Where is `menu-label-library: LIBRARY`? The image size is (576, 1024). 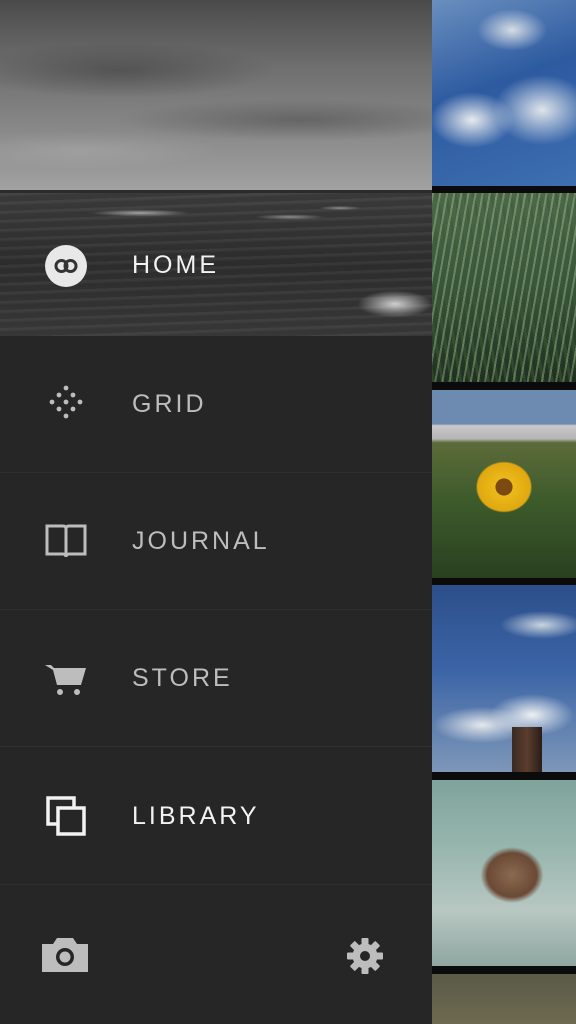 menu-label-library: LIBRARY is located at coordinates (196, 815).